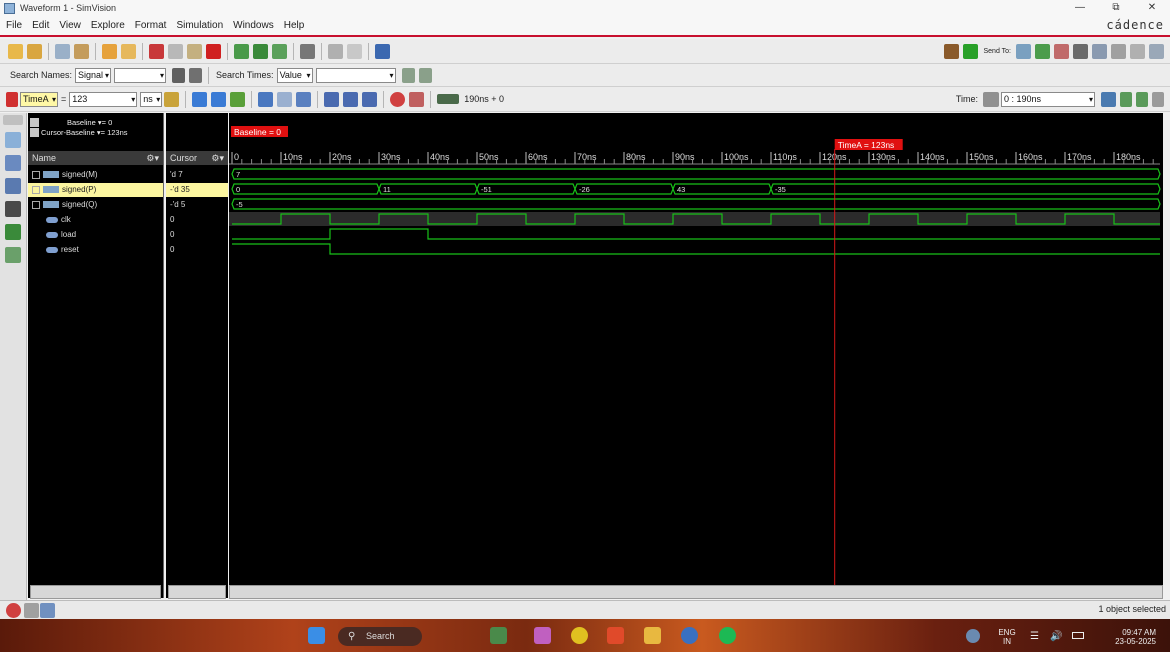  Describe the element at coordinates (1126, 99) in the screenshot. I see `zoom-plus-icon` at that location.